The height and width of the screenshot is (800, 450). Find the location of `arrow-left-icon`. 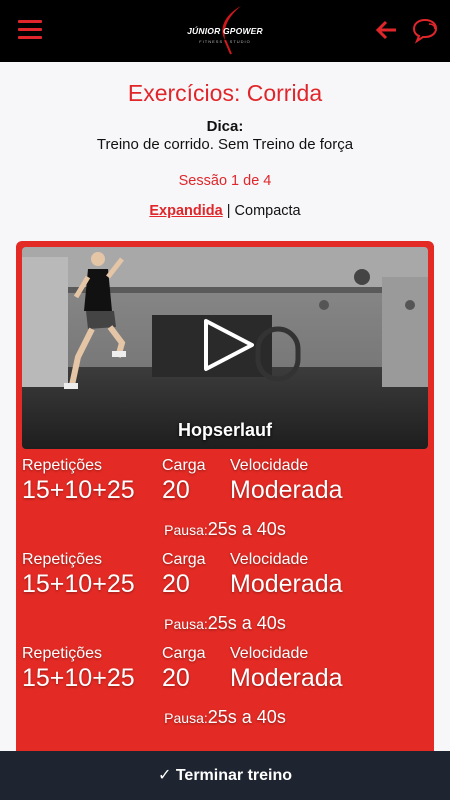

arrow-left-icon is located at coordinates (386, 30).